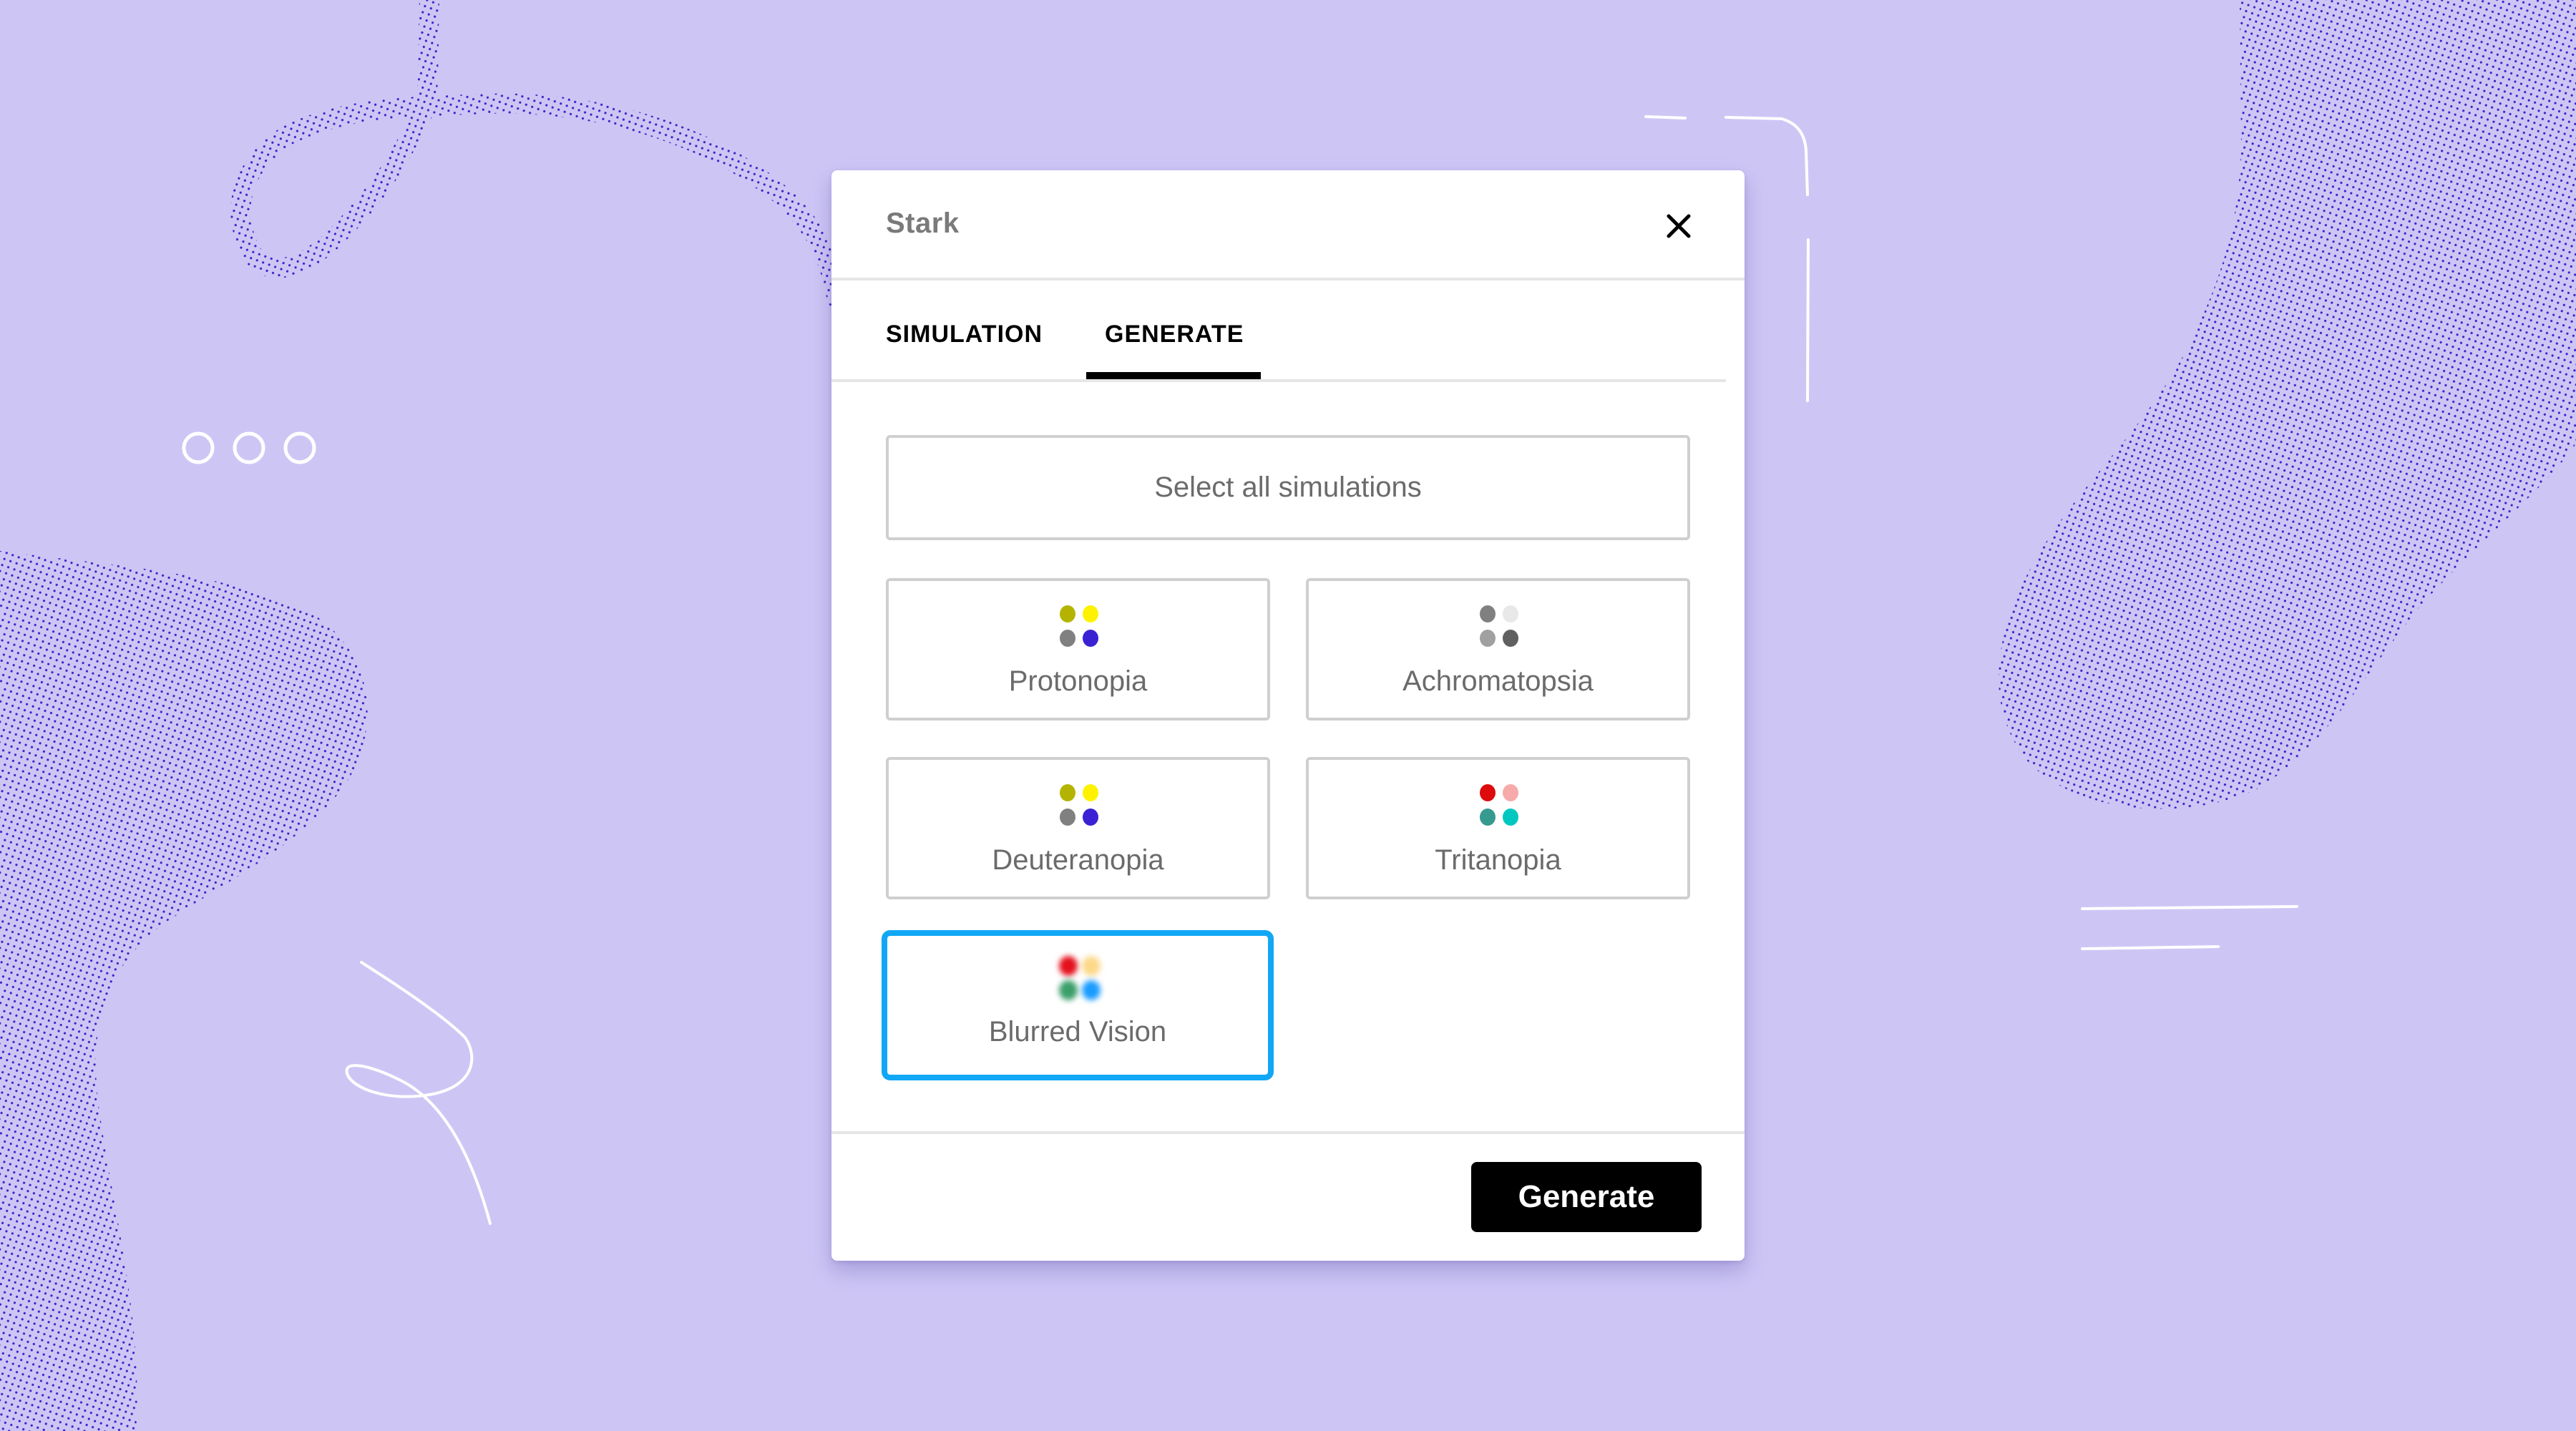 This screenshot has height=1431, width=2576. What do you see at coordinates (1288, 1132) in the screenshot?
I see `footer-divider` at bounding box center [1288, 1132].